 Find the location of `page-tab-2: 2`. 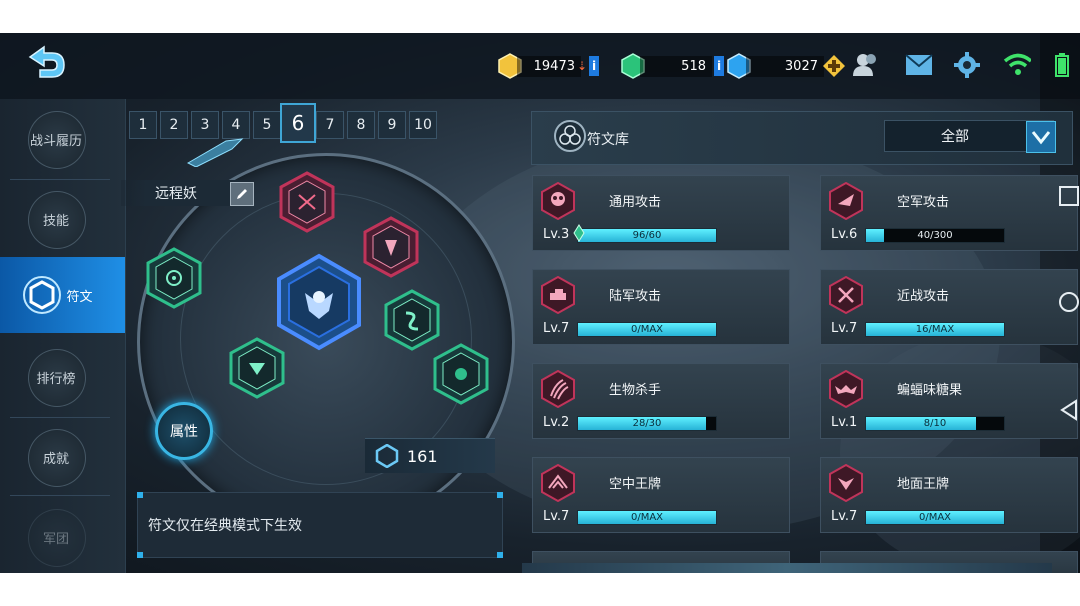

page-tab-2: 2 is located at coordinates (174, 125).